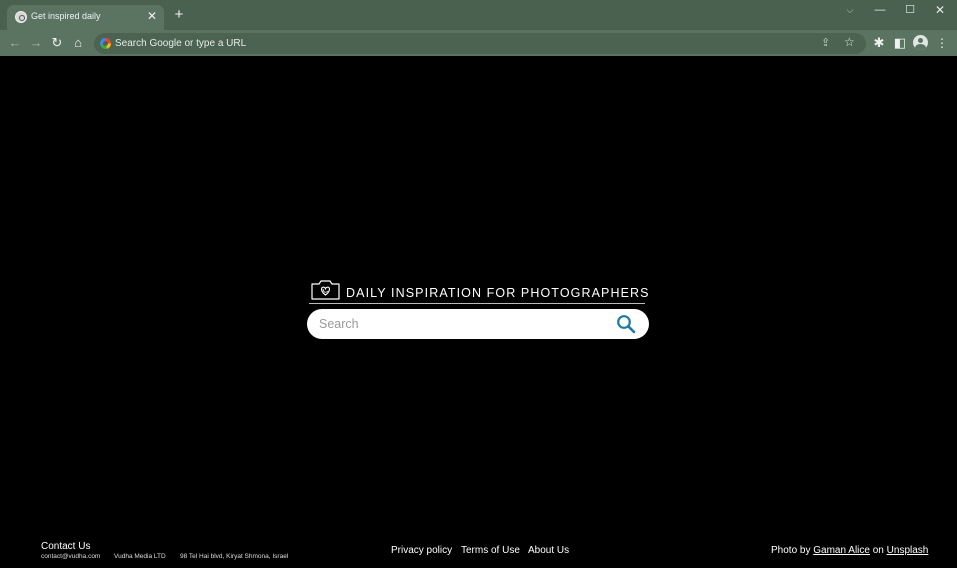  What do you see at coordinates (66, 546) in the screenshot?
I see `contact-us-heading: Contact Us` at bounding box center [66, 546].